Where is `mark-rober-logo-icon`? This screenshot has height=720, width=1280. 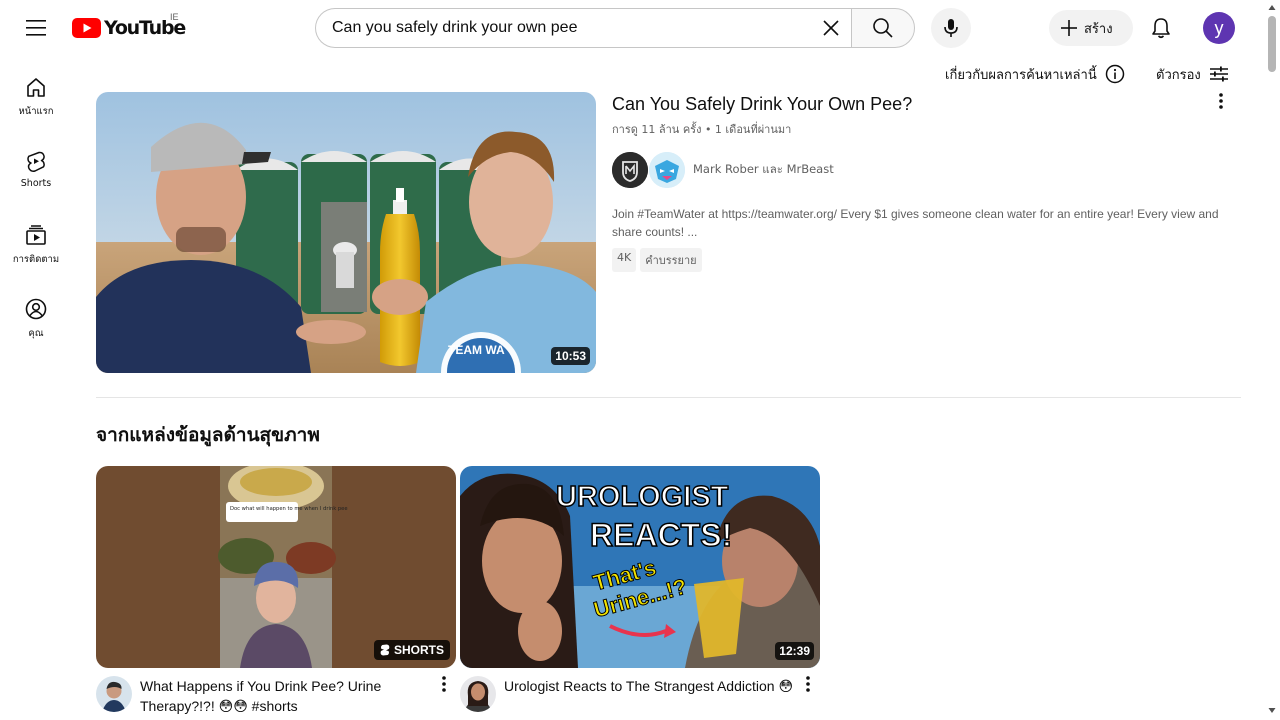 mark-rober-logo-icon is located at coordinates (630, 170).